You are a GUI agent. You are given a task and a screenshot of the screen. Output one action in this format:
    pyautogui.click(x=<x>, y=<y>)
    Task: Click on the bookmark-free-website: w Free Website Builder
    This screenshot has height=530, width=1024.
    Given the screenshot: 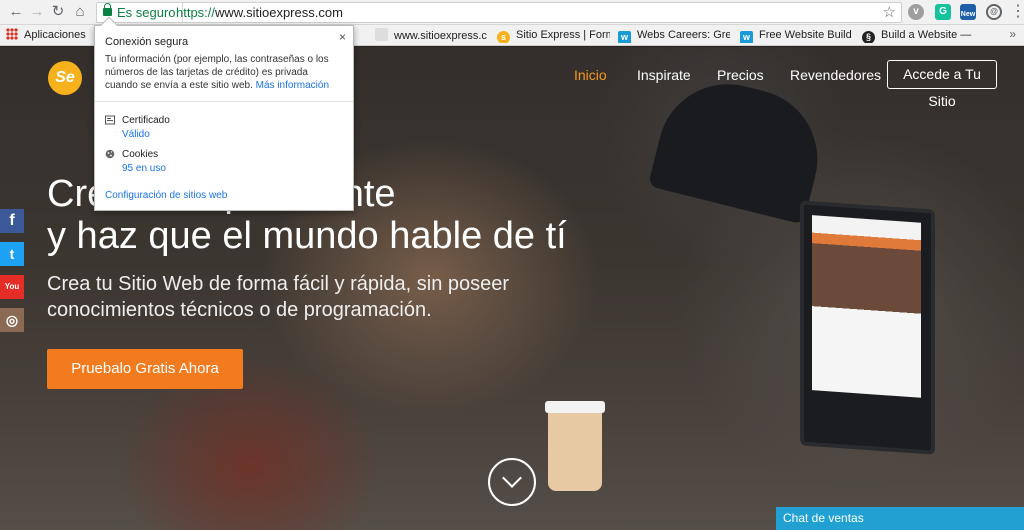 What is the action you would take?
    pyautogui.click(x=795, y=35)
    